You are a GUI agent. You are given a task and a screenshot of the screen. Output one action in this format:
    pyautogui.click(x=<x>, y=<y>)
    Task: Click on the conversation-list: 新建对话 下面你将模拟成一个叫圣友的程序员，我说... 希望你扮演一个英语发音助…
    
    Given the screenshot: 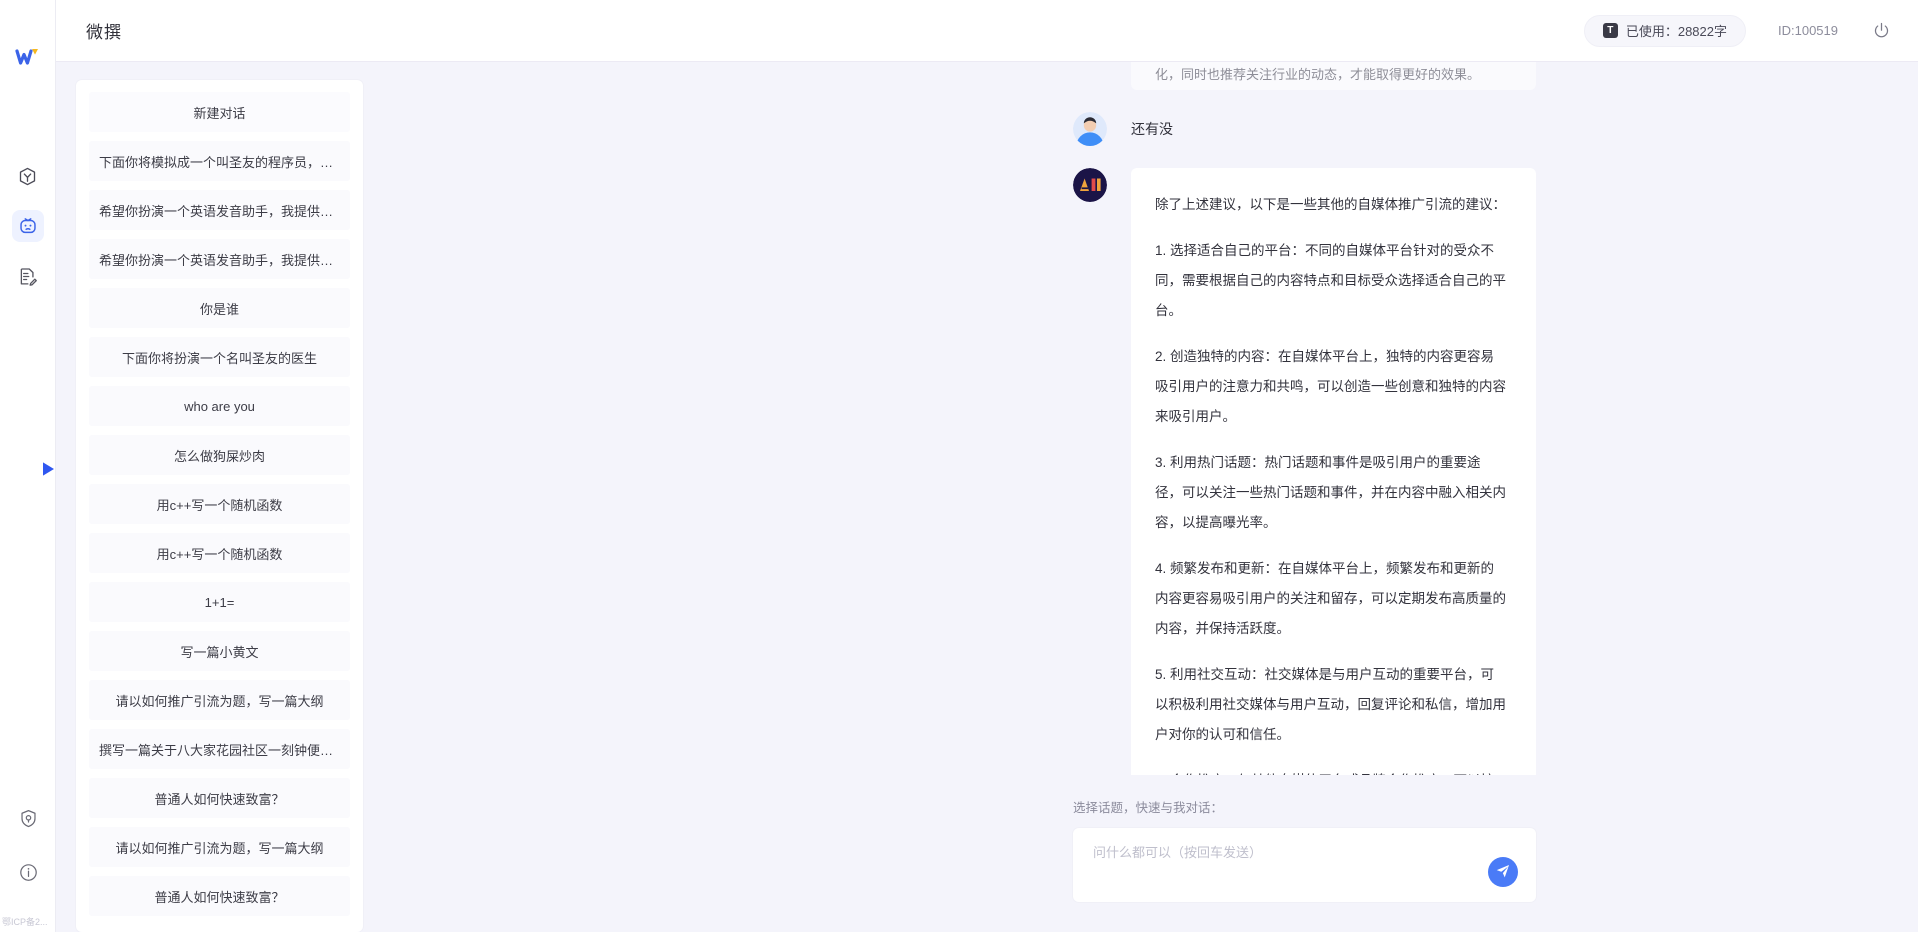 What is the action you would take?
    pyautogui.click(x=219, y=506)
    